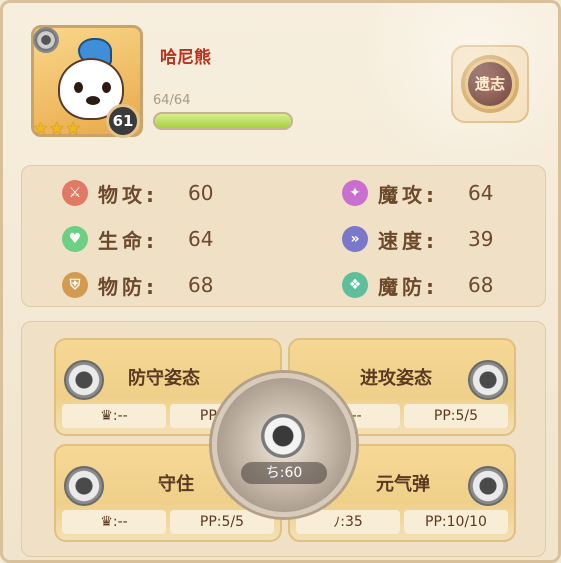  What do you see at coordinates (46, 40) in the screenshot?
I see `portrait-ring-icon` at bounding box center [46, 40].